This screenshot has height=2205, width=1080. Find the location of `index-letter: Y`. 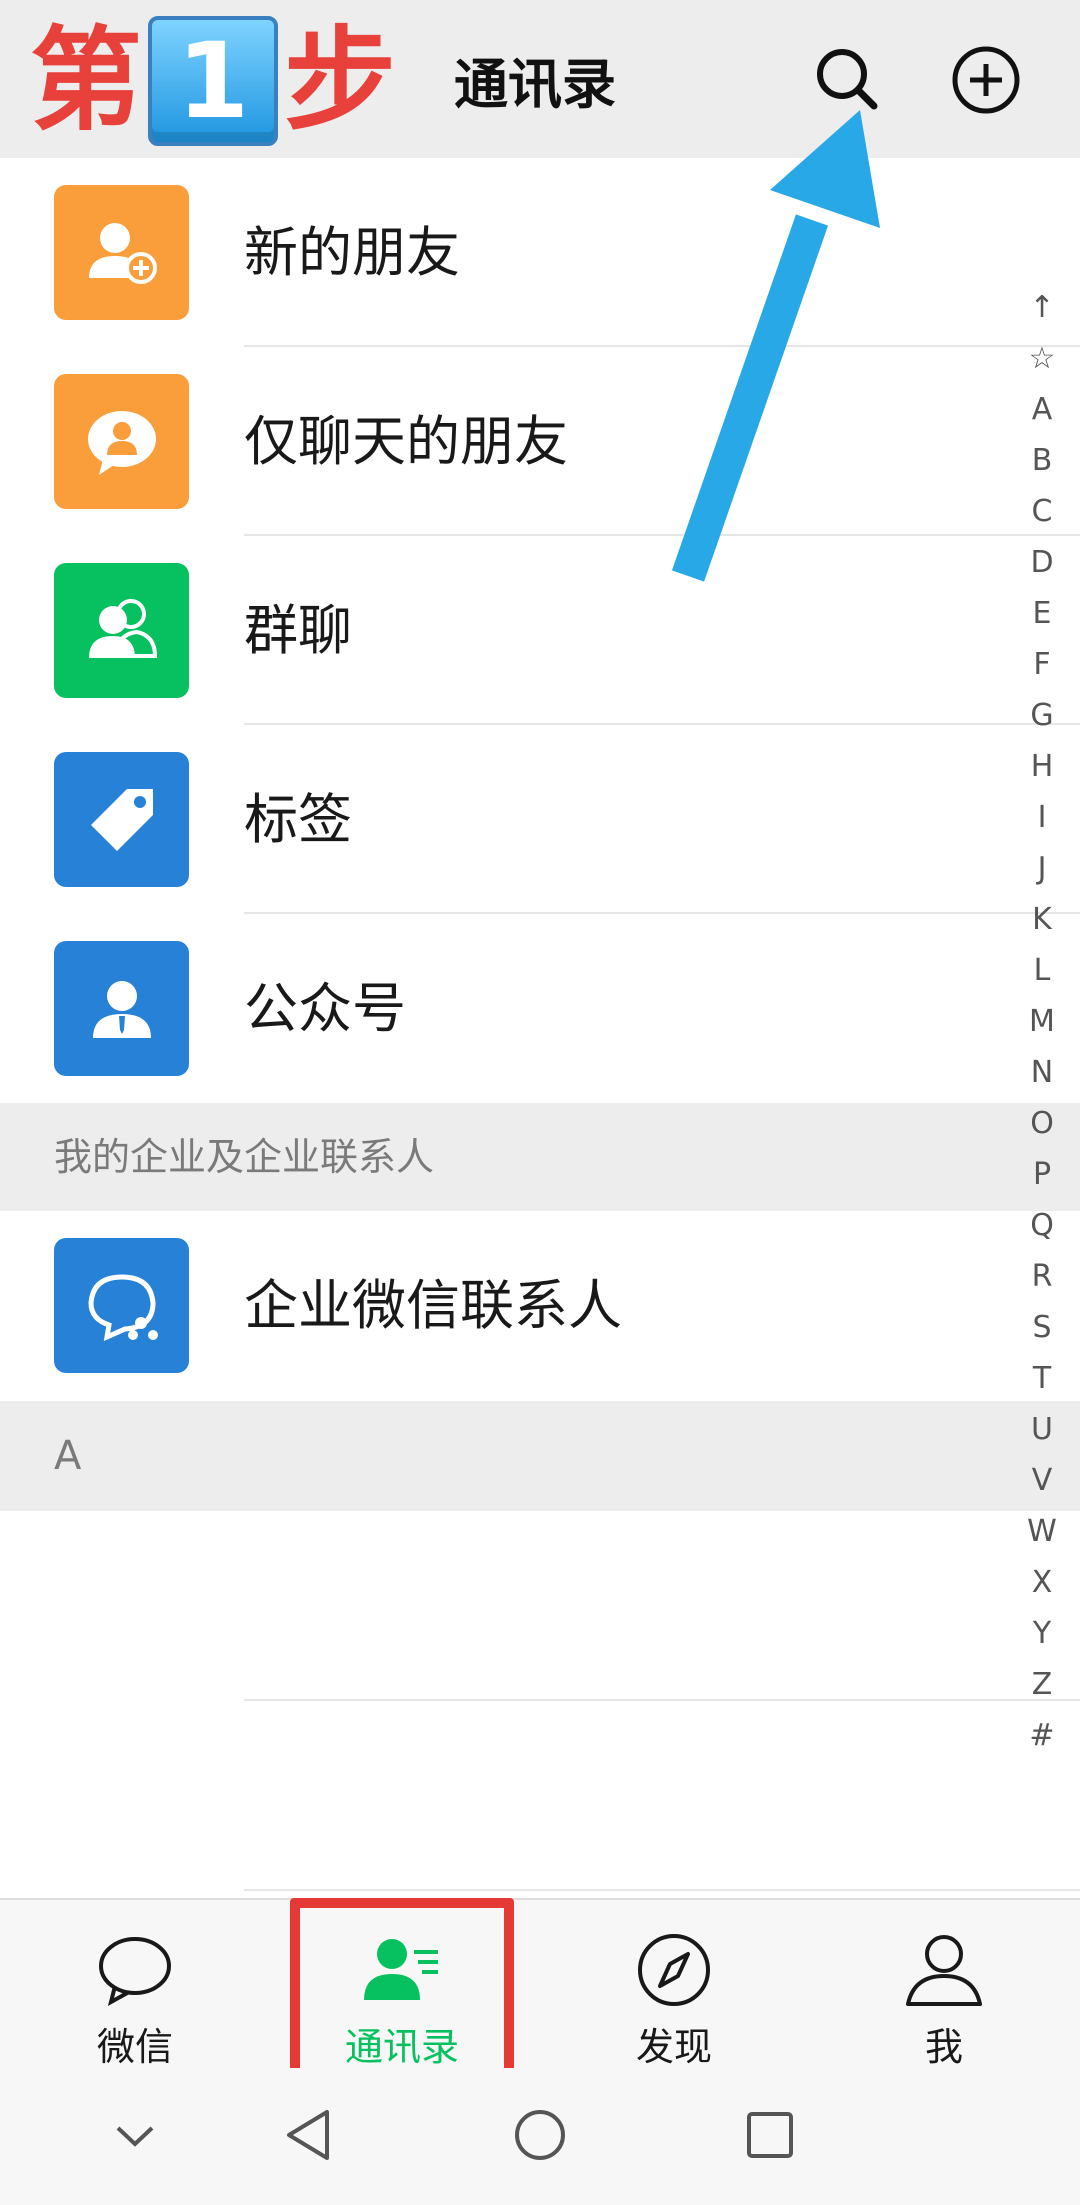

index-letter: Y is located at coordinates (1042, 1633).